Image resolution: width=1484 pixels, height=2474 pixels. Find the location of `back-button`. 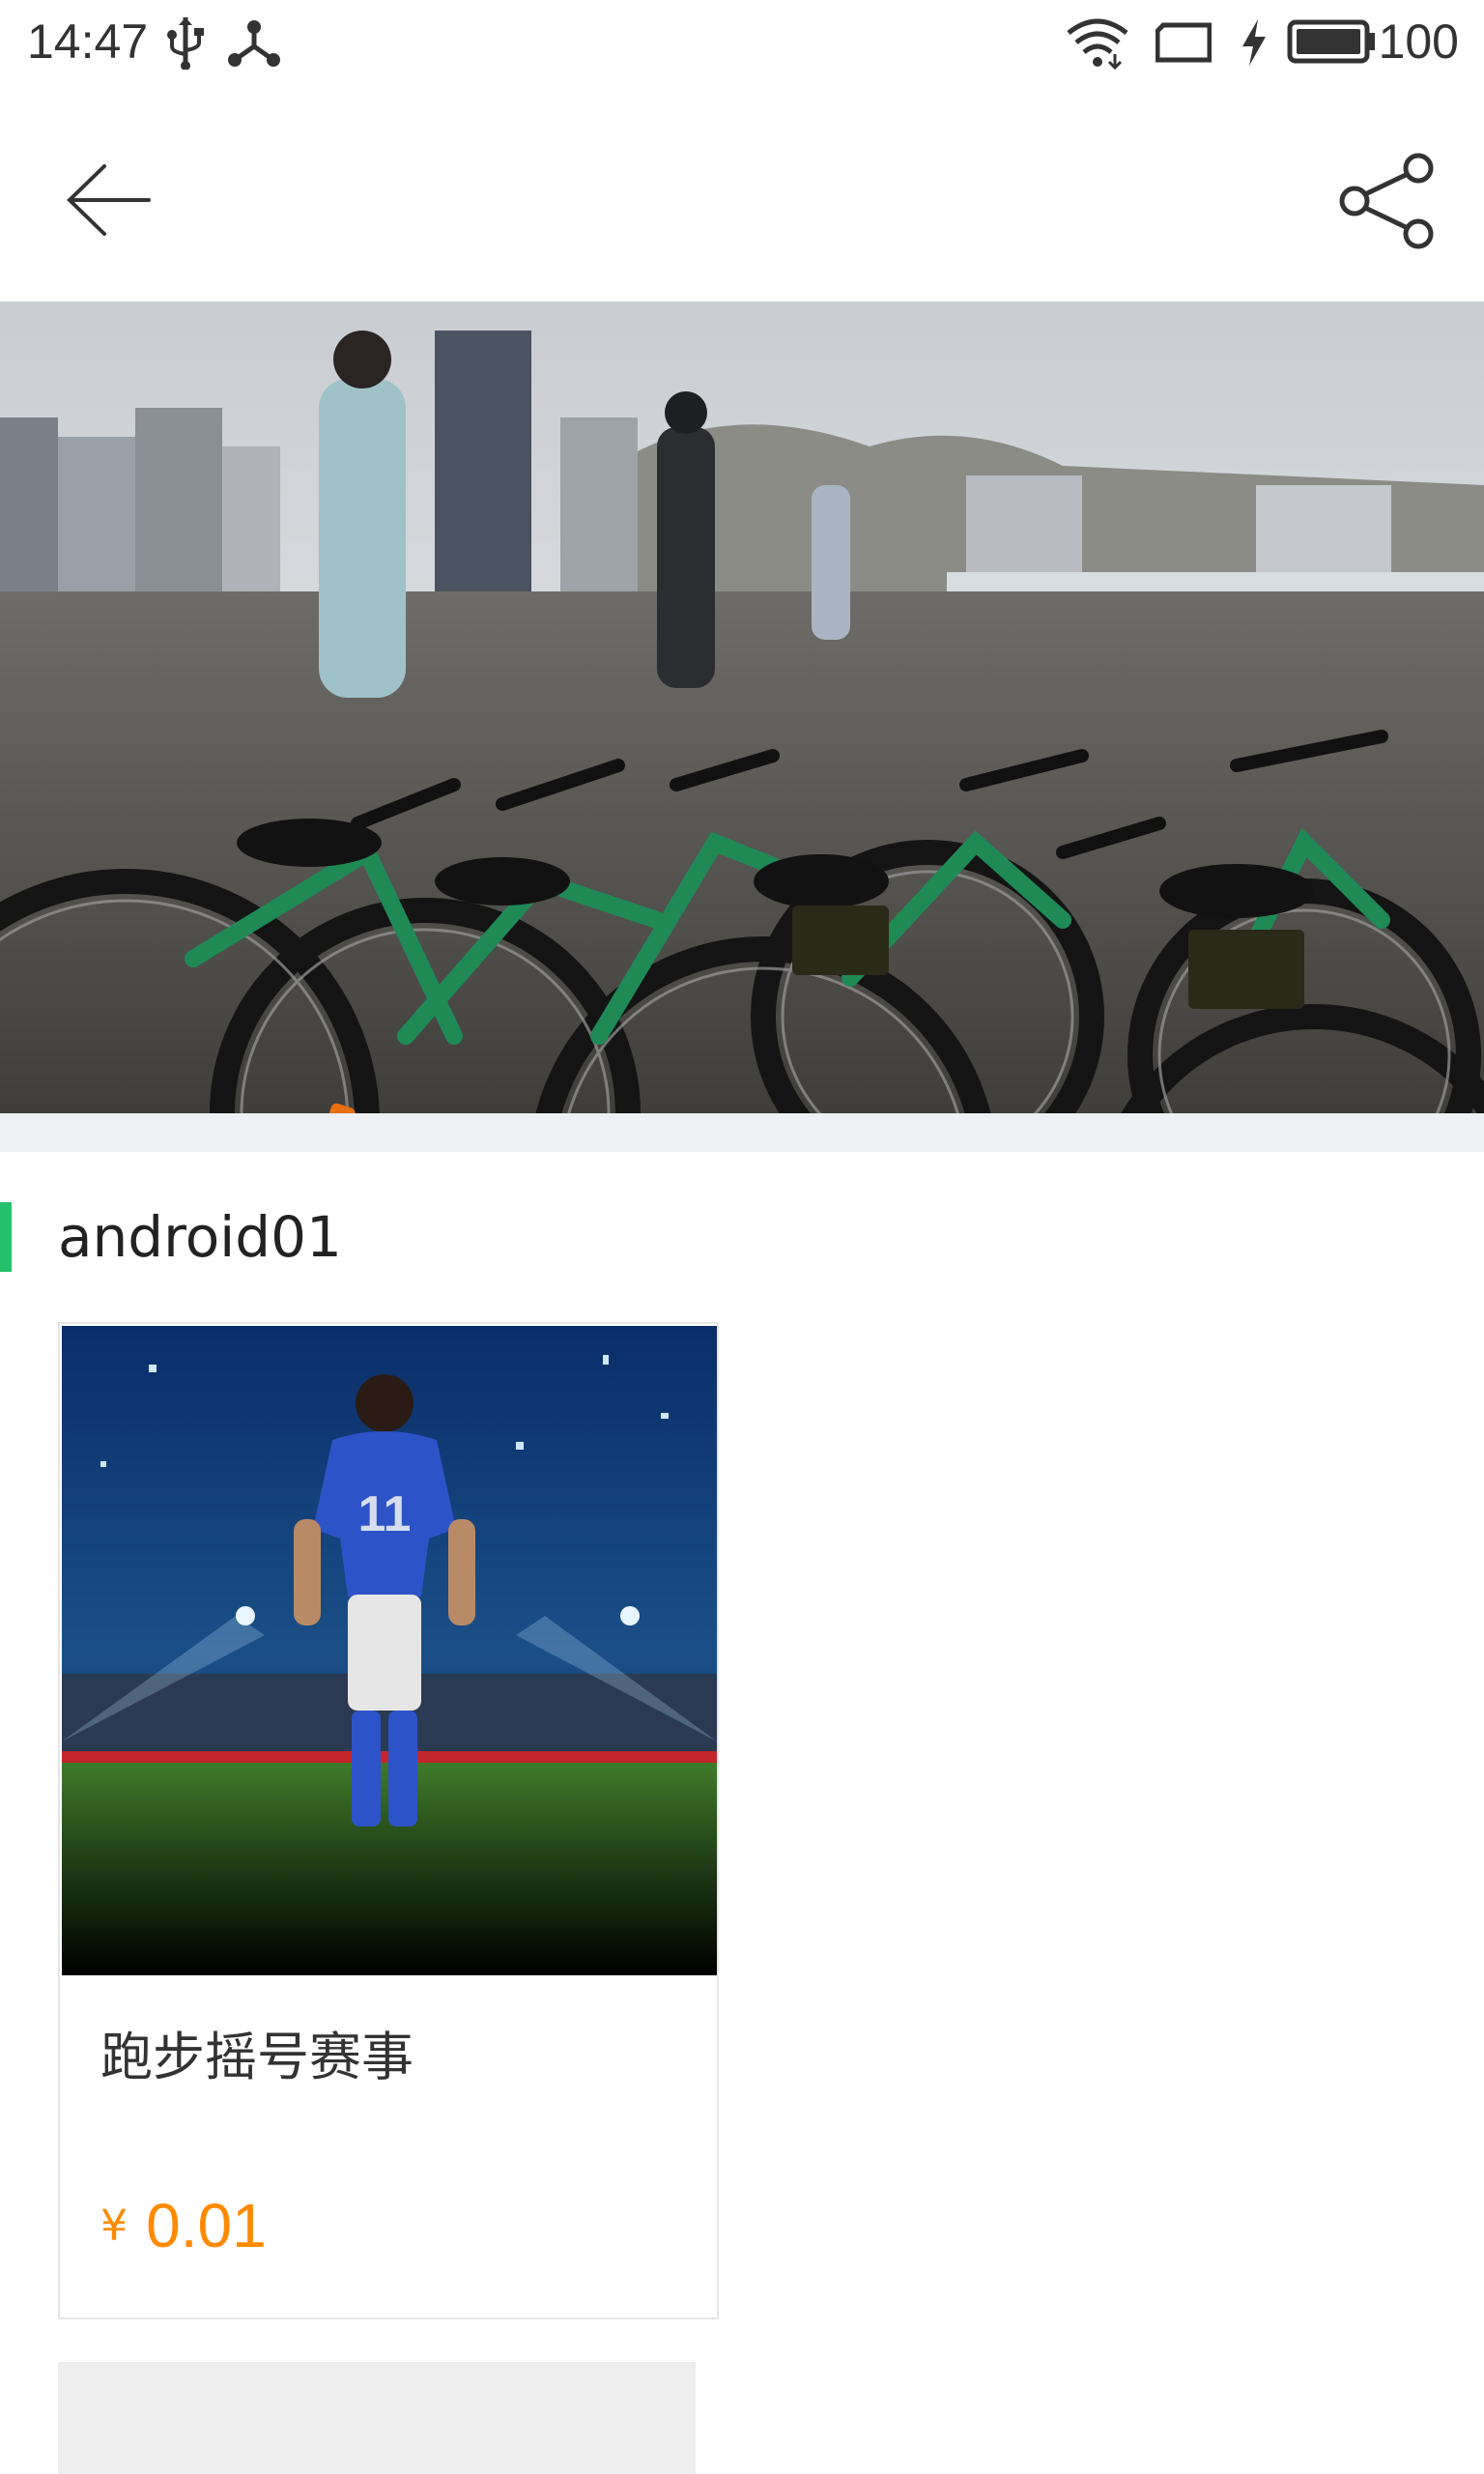

back-button is located at coordinates (107, 200).